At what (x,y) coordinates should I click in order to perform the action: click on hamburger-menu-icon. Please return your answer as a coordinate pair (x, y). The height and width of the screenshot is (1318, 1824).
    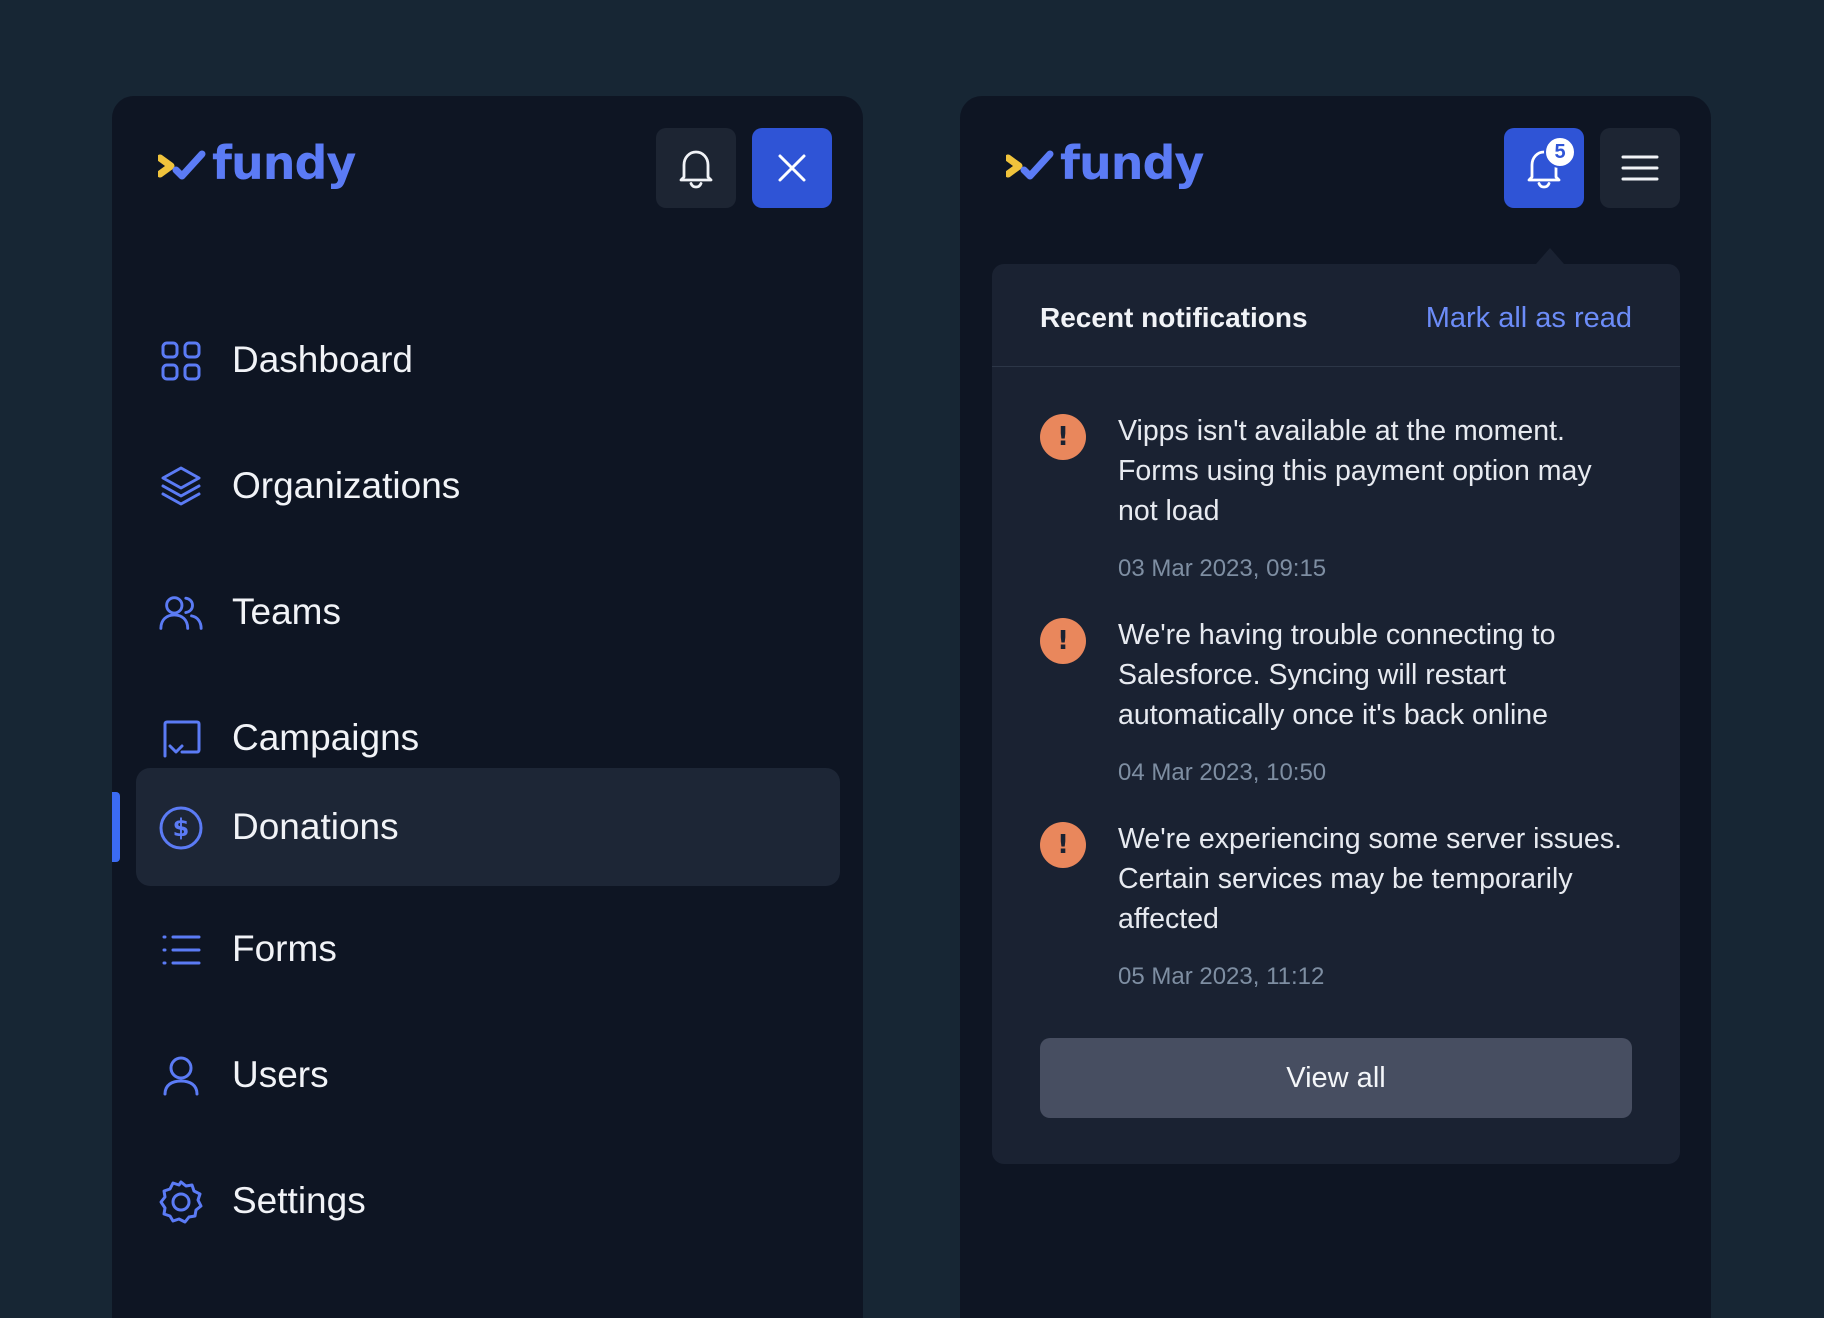
    Looking at the image, I should click on (1640, 168).